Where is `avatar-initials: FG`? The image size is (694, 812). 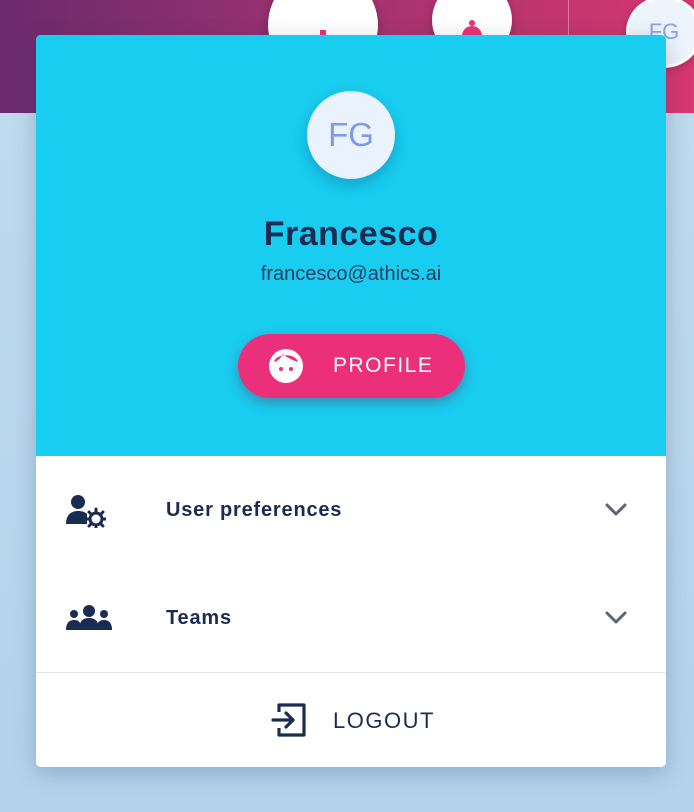
avatar-initials: FG is located at coordinates (351, 134).